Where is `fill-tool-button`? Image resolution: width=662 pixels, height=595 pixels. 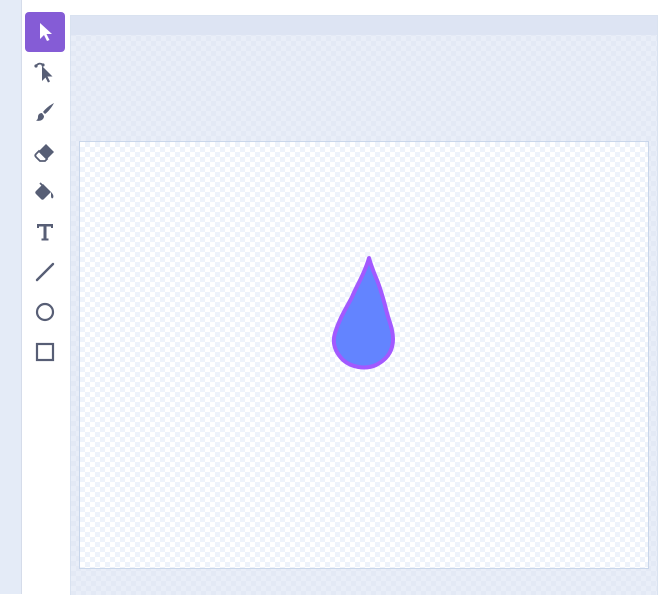
fill-tool-button is located at coordinates (45, 192).